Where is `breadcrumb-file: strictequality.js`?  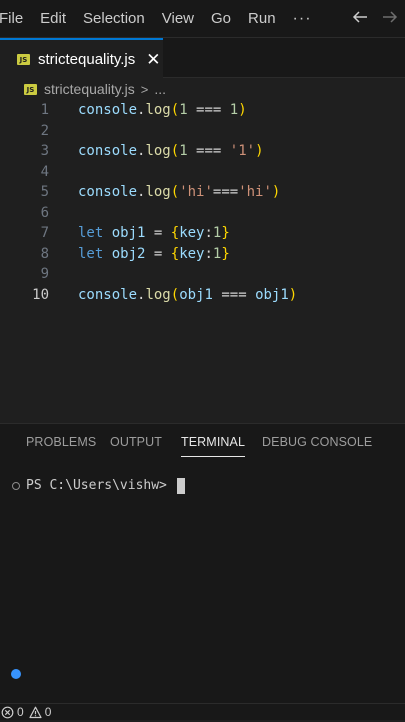 breadcrumb-file: strictequality.js is located at coordinates (89, 89).